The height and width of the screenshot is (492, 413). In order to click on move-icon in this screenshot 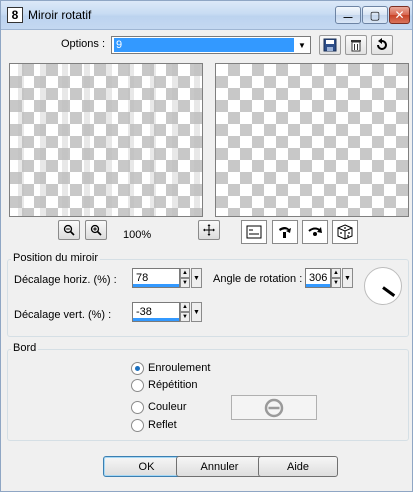, I will do `click(209, 230)`.